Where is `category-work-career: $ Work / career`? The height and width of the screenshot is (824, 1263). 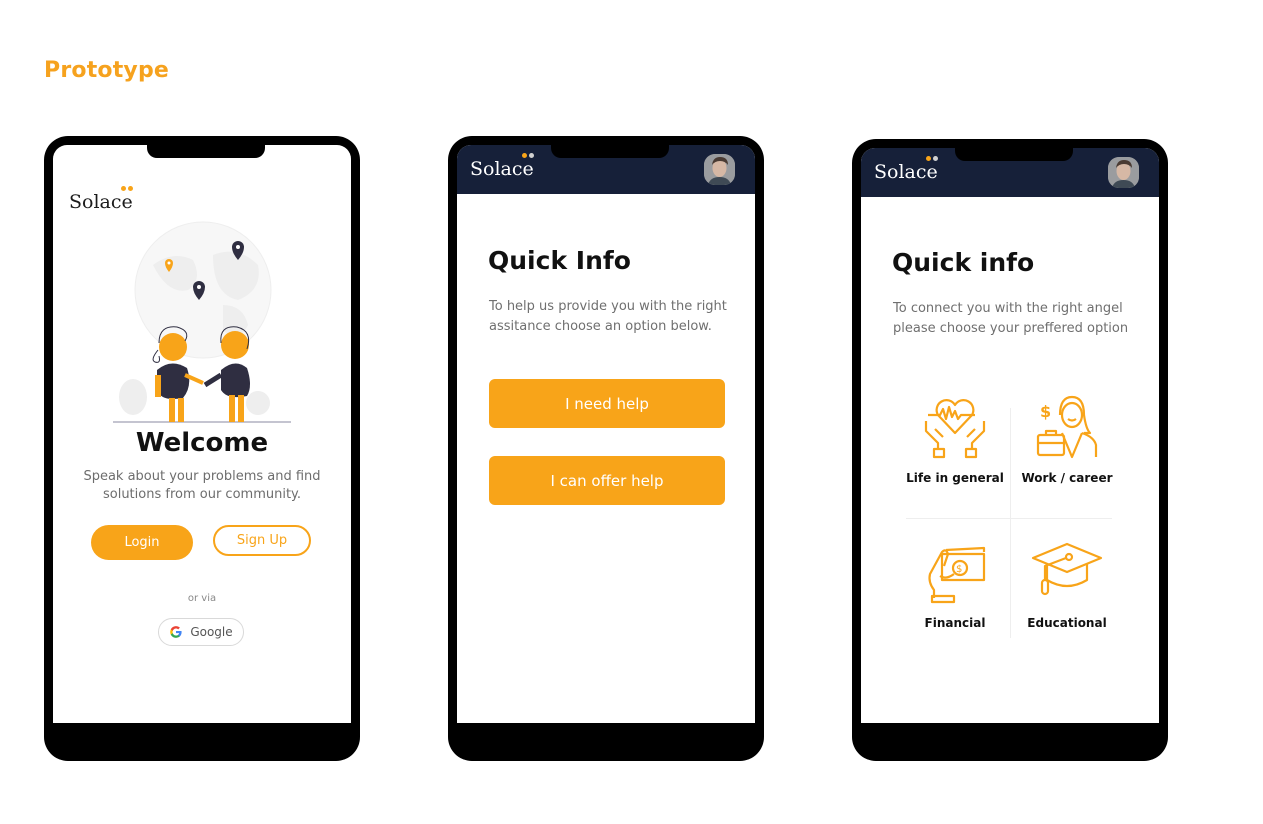
category-work-career: $ Work / career is located at coordinates (1067, 439).